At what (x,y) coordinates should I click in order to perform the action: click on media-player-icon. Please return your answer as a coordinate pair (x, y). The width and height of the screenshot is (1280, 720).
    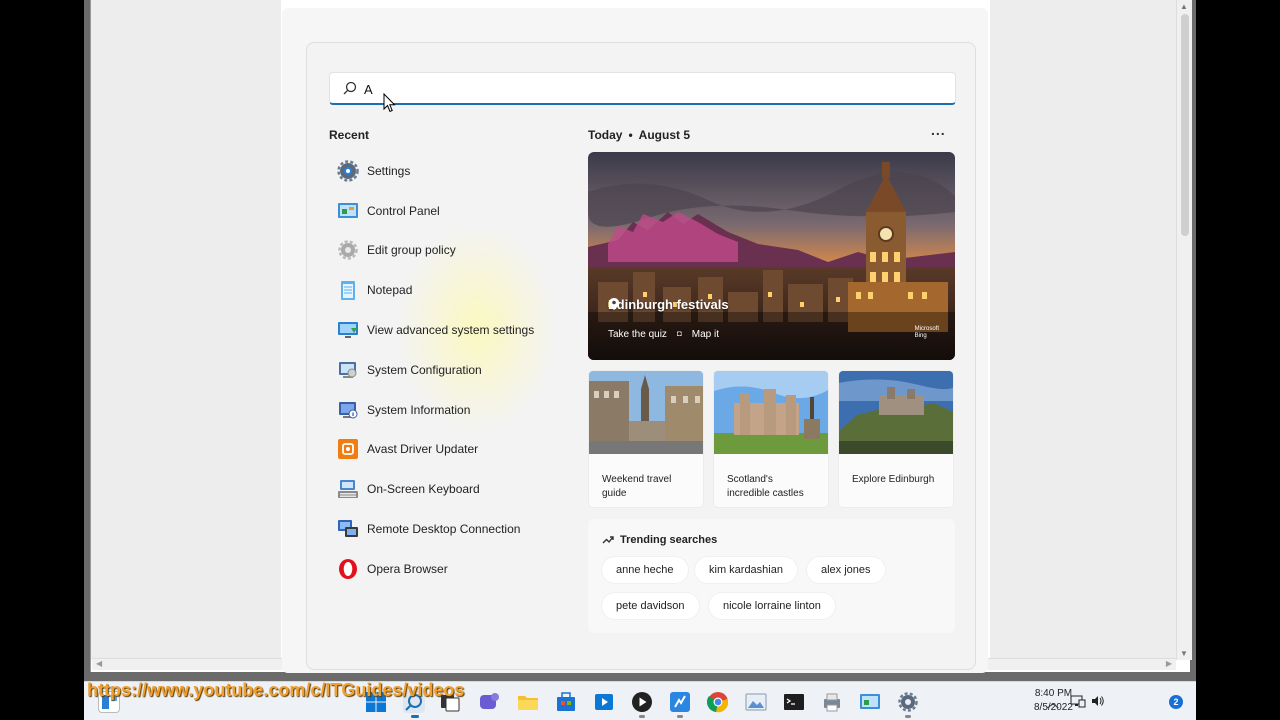
    Looking at the image, I should click on (604, 702).